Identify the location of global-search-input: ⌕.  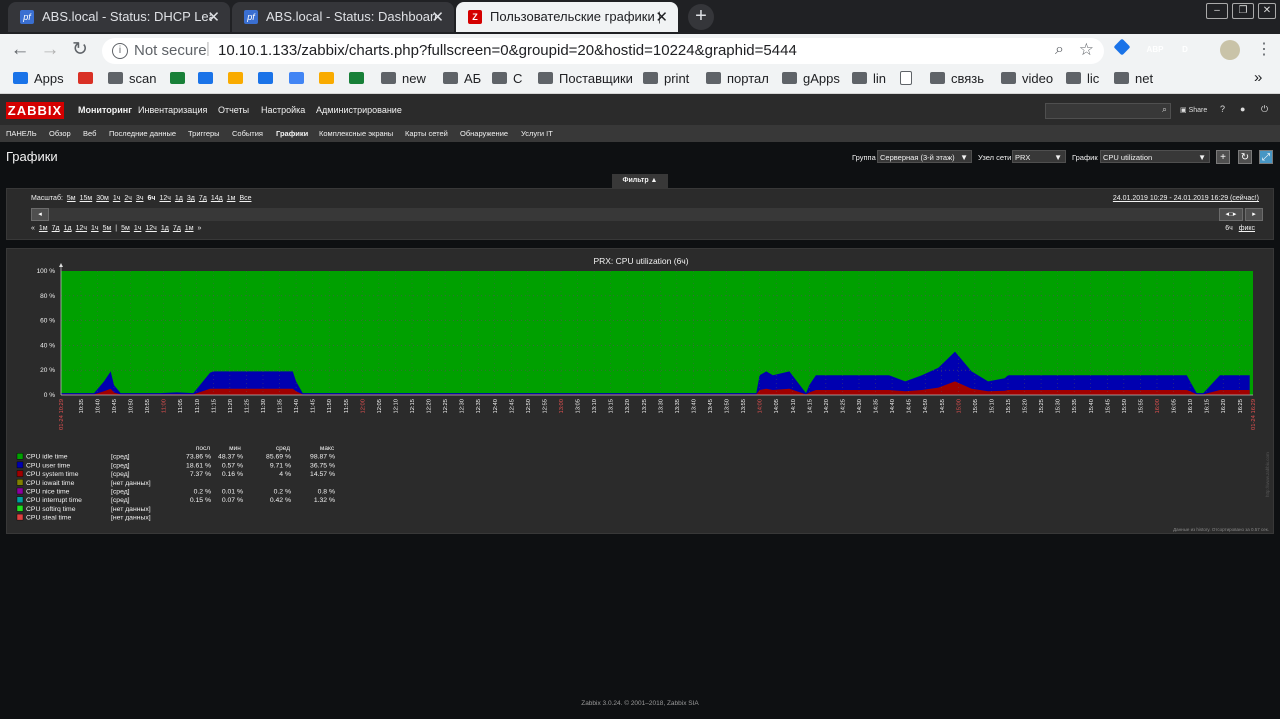
(1108, 111).